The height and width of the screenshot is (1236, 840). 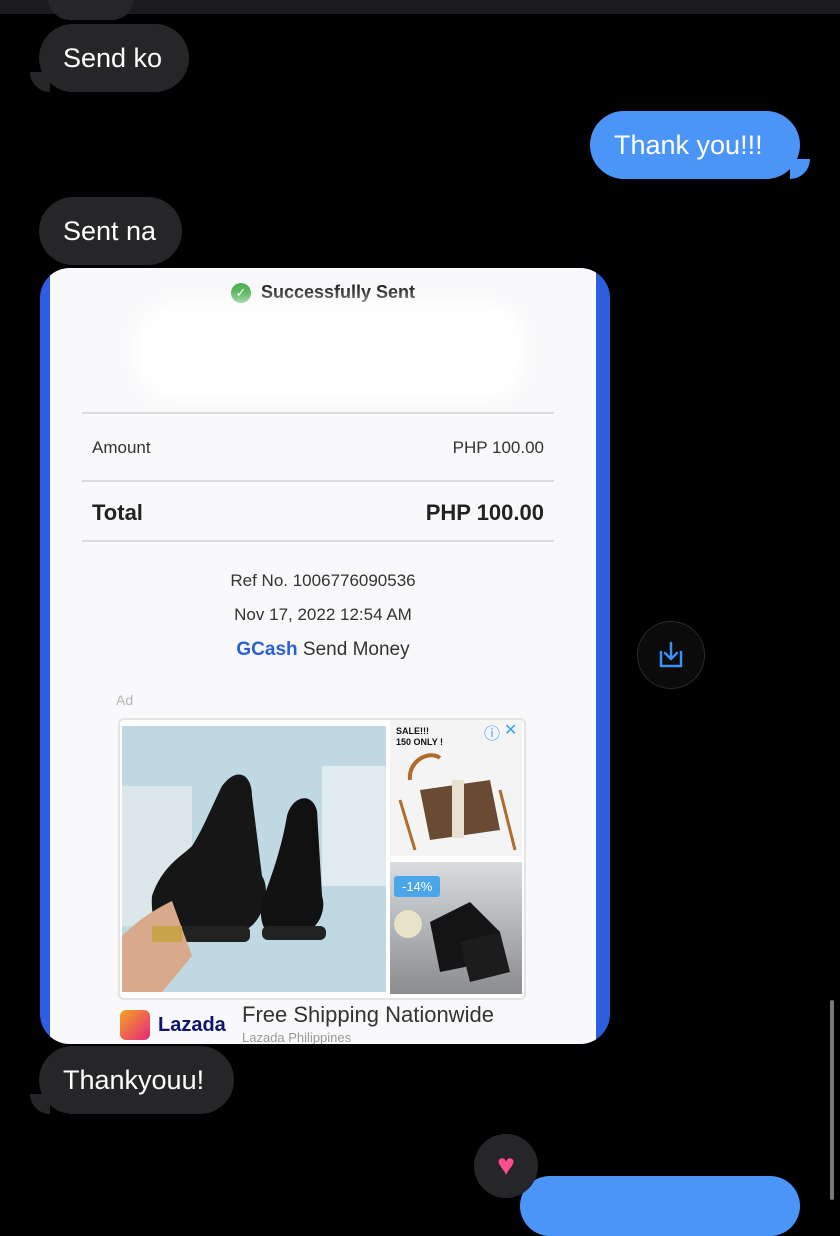 I want to click on redacted-area, so click(x=330, y=351).